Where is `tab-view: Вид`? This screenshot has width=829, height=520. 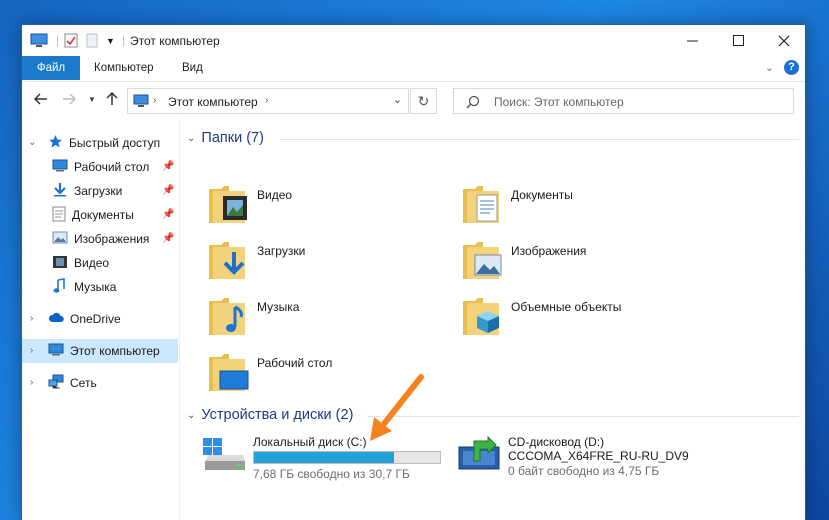 tab-view: Вид is located at coordinates (192, 68).